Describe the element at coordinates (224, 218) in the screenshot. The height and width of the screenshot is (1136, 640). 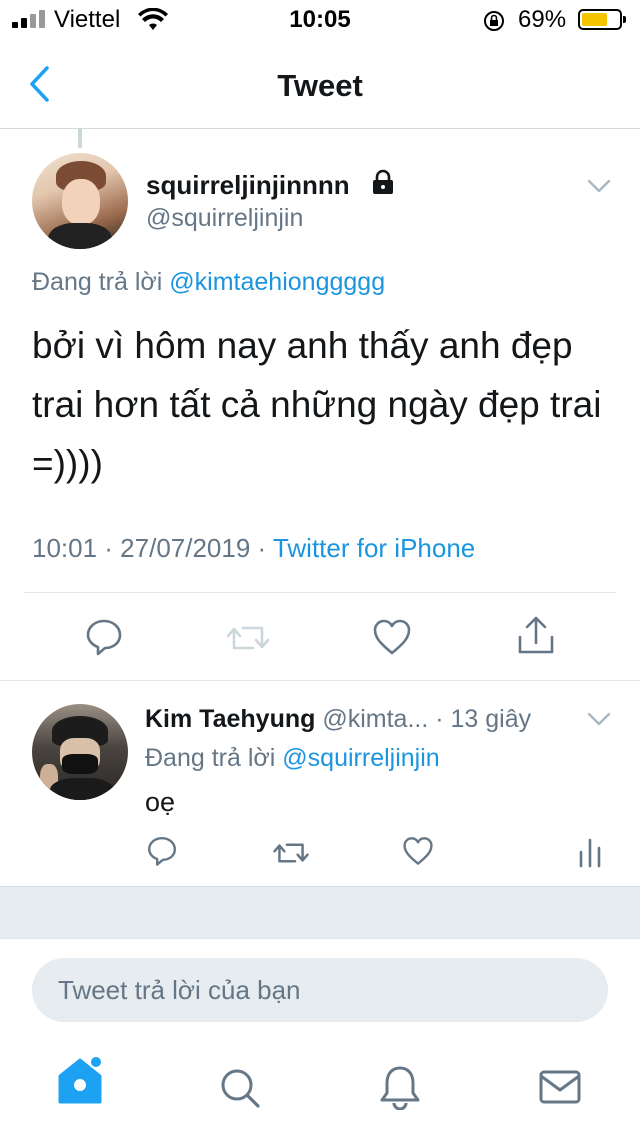
I see `author-handle: @squirreljinjin` at that location.